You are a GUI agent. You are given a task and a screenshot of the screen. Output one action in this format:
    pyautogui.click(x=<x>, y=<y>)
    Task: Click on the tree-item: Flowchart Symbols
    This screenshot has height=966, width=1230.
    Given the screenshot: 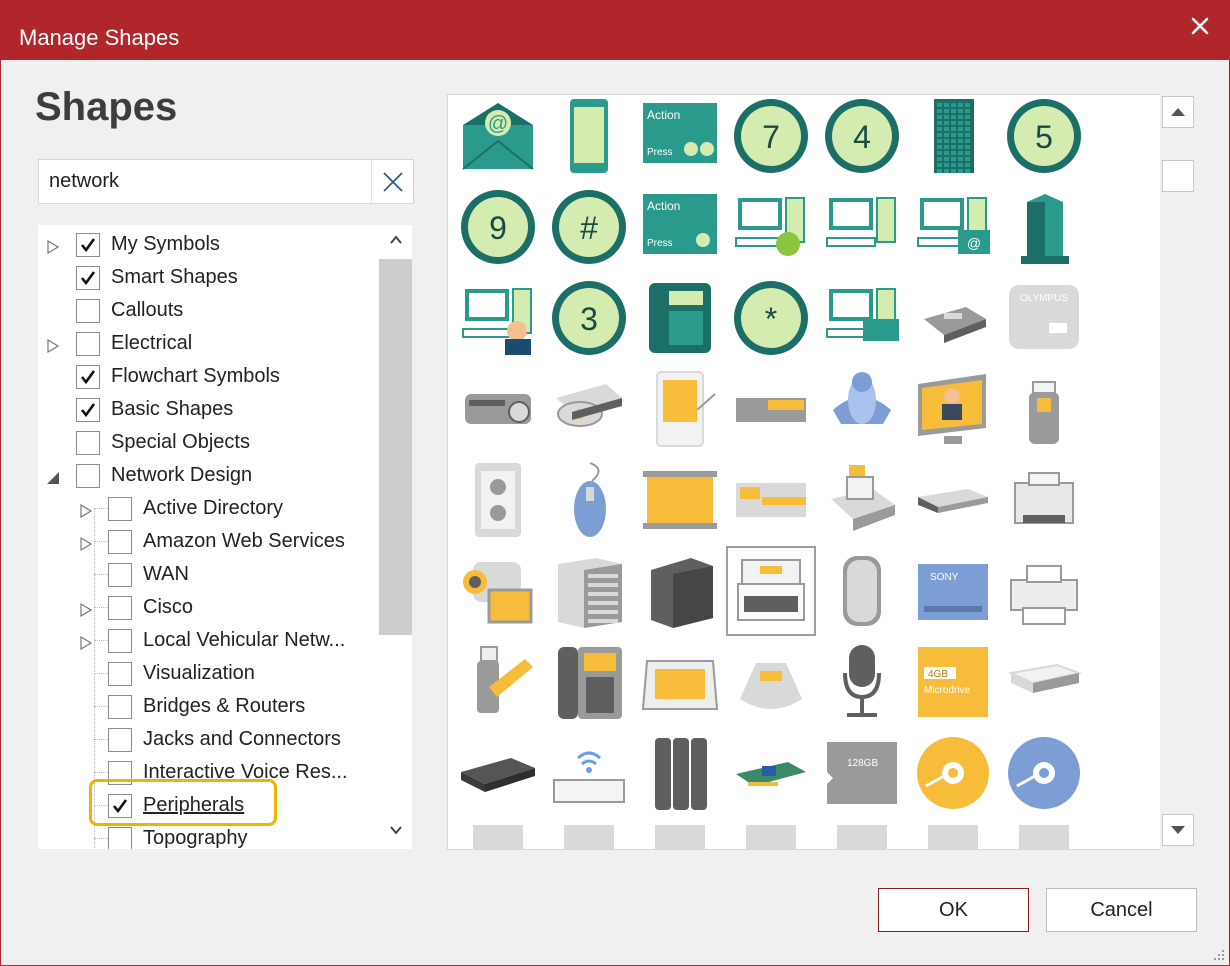 What is the action you would take?
    pyautogui.click(x=208, y=376)
    